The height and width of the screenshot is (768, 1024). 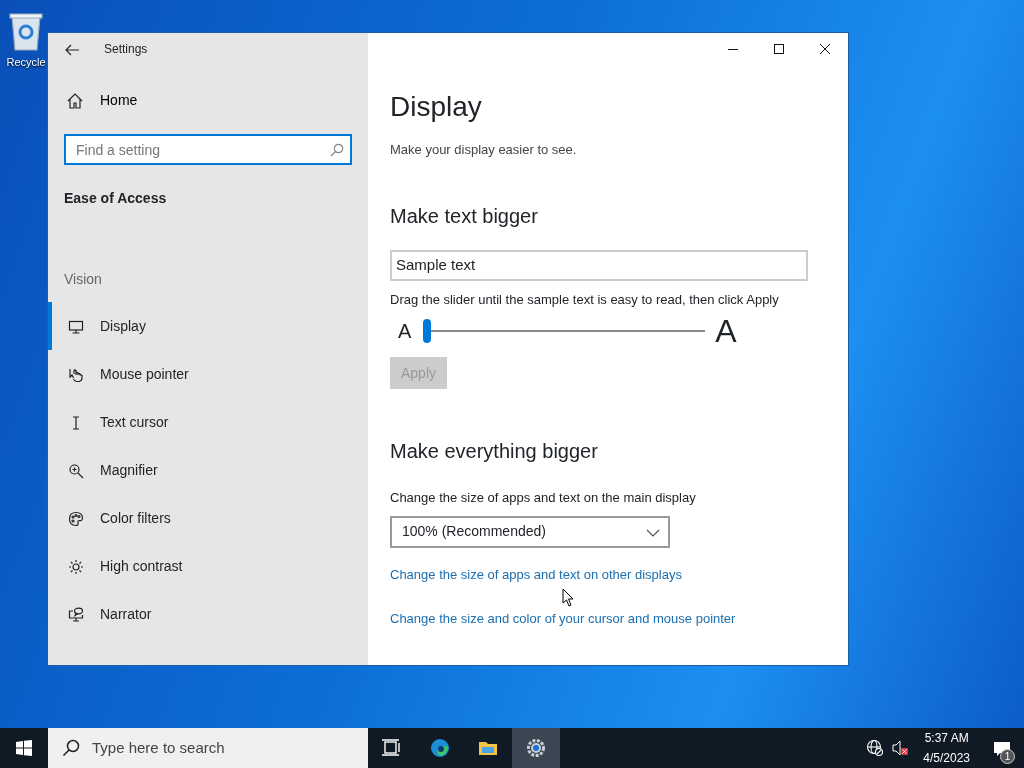 I want to click on slider-instructions: Drag the slider until the sample text is easy to read, then click Apply, so click(x=585, y=299).